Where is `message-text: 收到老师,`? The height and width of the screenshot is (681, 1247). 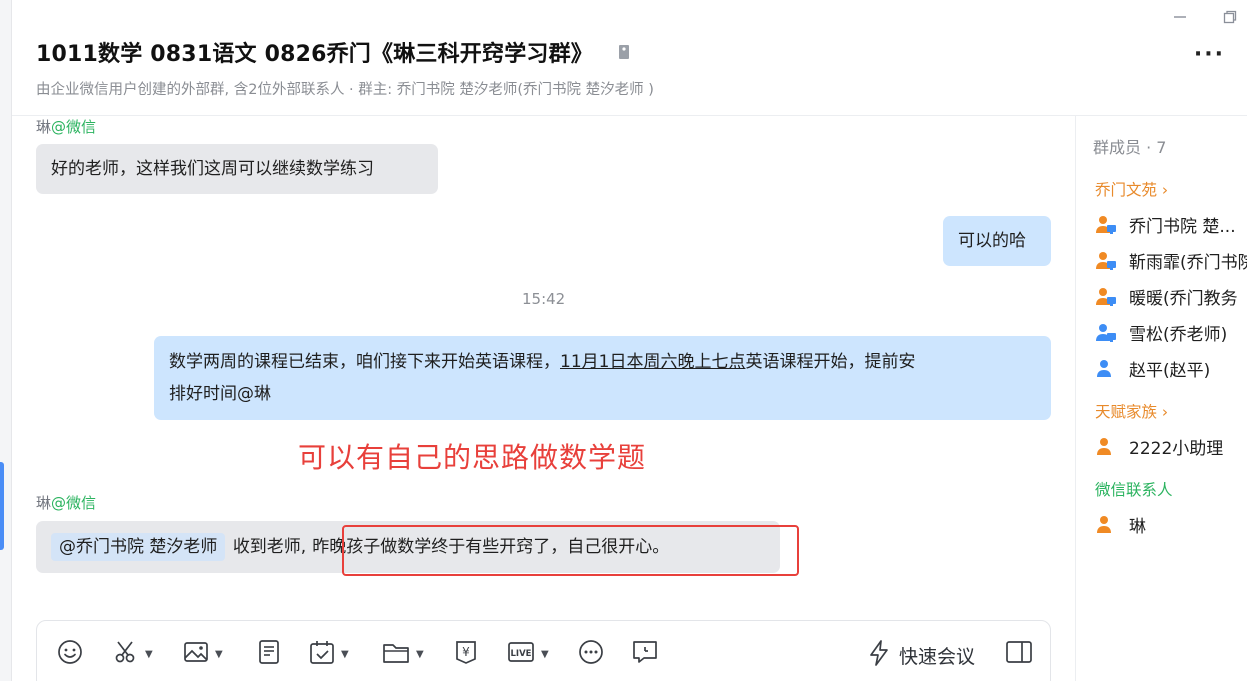
message-text: 收到老师, is located at coordinates (269, 547).